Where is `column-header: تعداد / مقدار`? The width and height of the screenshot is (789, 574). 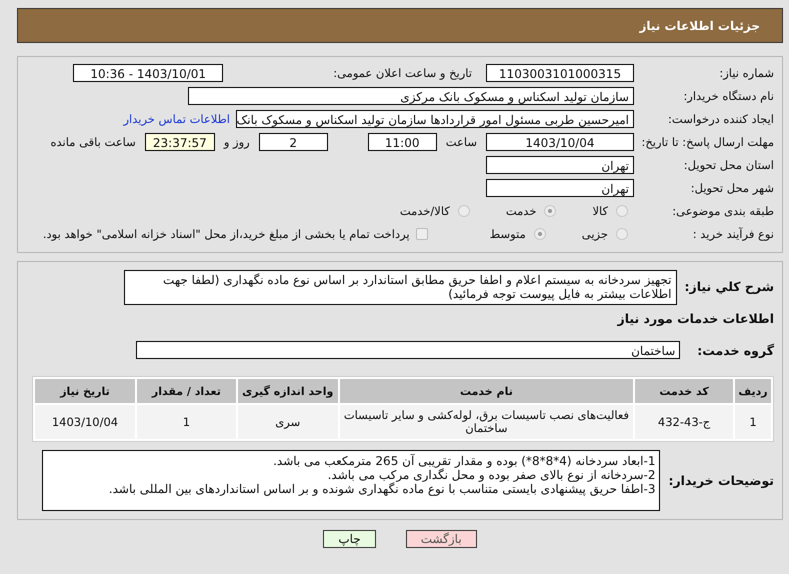 column-header: تعداد / مقدار is located at coordinates (186, 391).